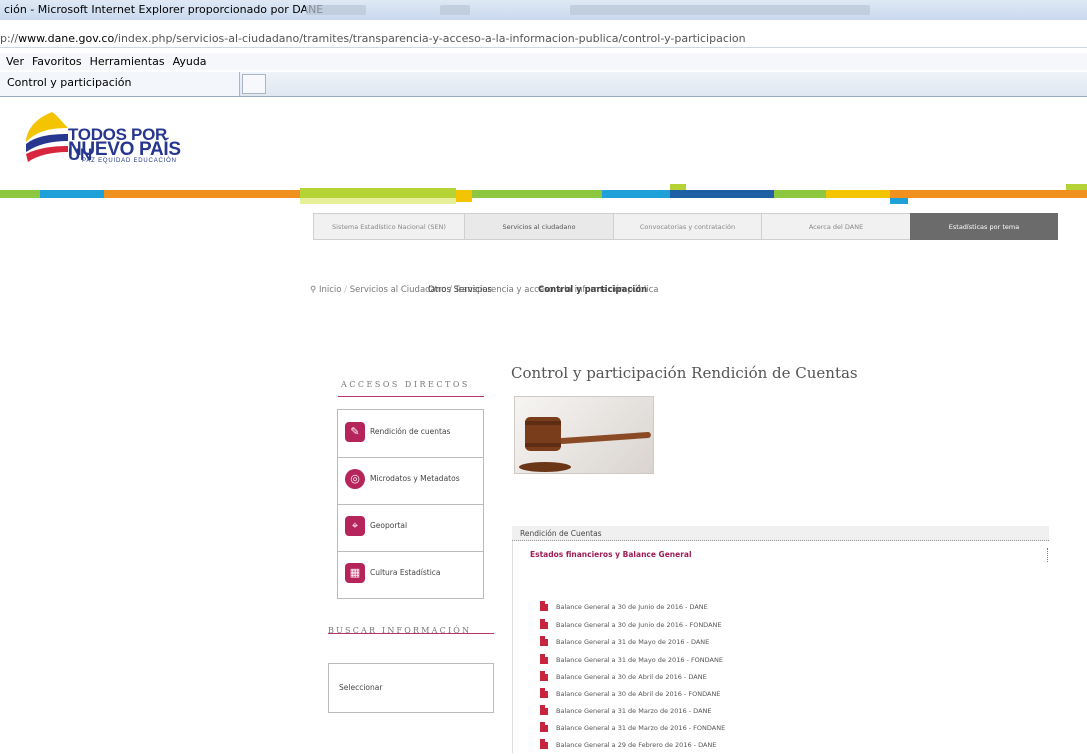  Describe the element at coordinates (57, 61) in the screenshot. I see `menu-favoritos: Favoritos` at that location.